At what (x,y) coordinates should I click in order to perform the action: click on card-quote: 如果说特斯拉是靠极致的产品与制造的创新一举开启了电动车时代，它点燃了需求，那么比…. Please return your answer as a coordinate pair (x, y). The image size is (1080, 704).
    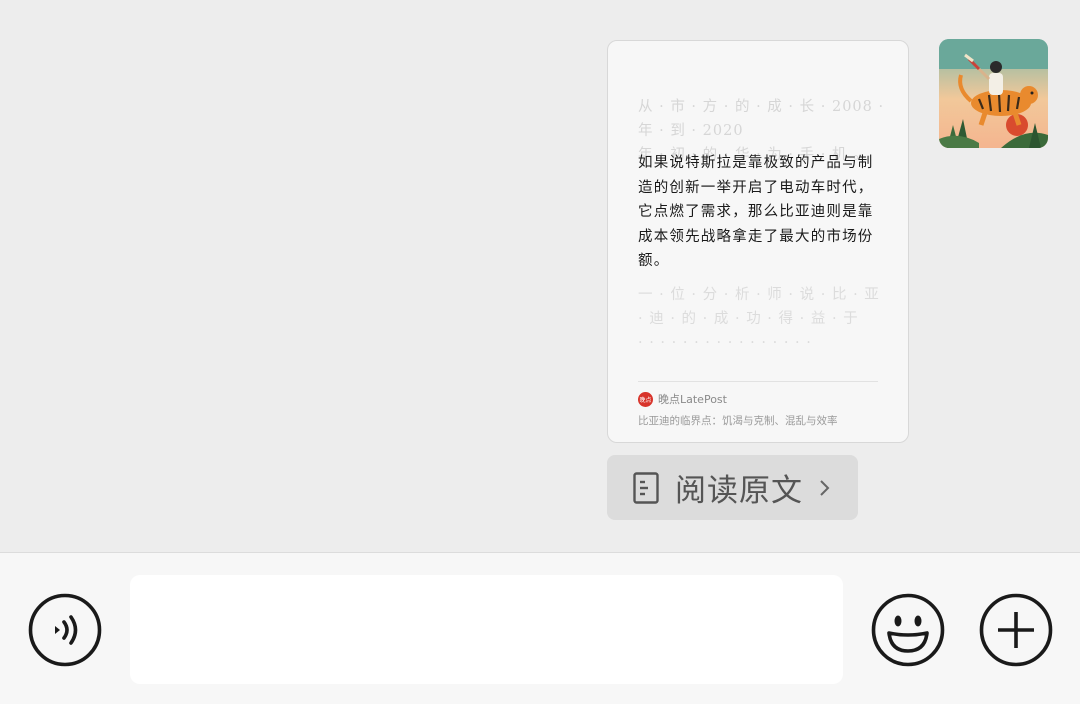
    Looking at the image, I should click on (756, 212).